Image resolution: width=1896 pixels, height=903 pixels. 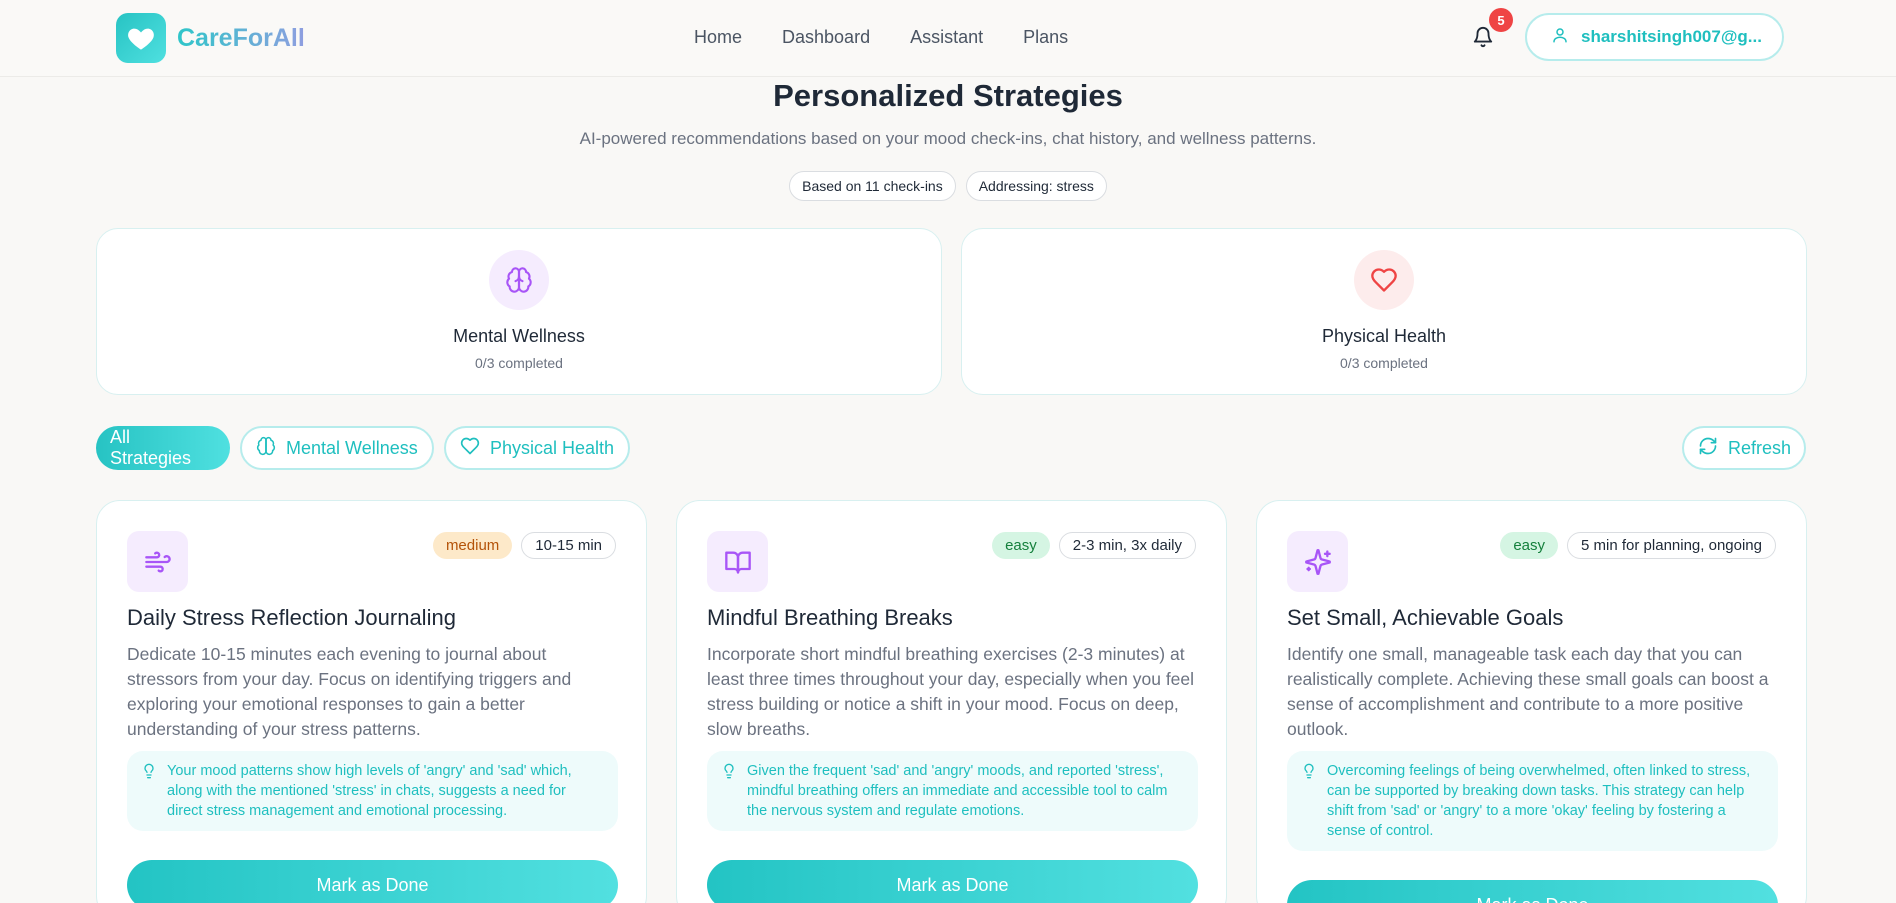 I want to click on strategy-title: Mindful Breathing Breaks, so click(x=830, y=617).